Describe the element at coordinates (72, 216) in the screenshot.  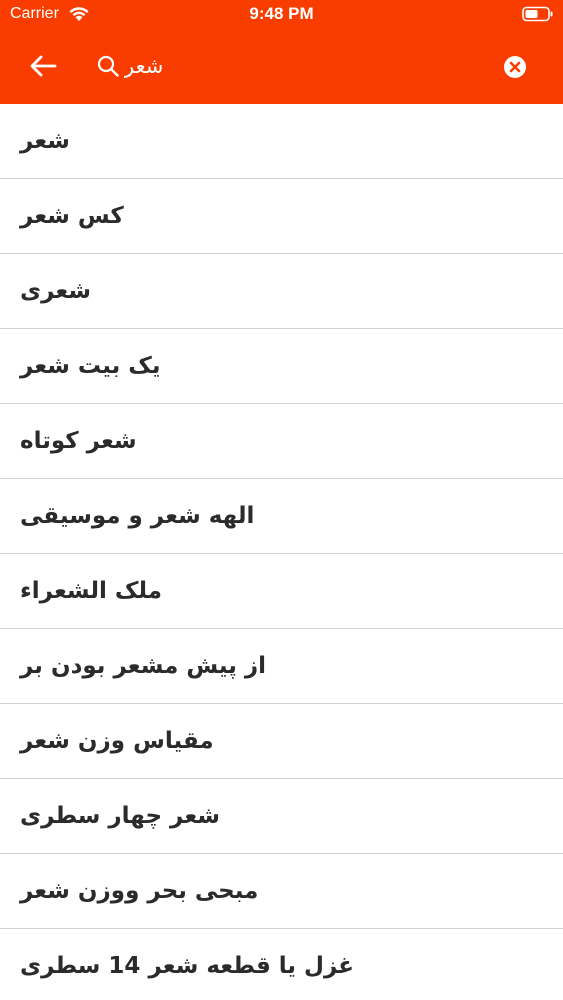
I see `list-item-label: کس شعر` at that location.